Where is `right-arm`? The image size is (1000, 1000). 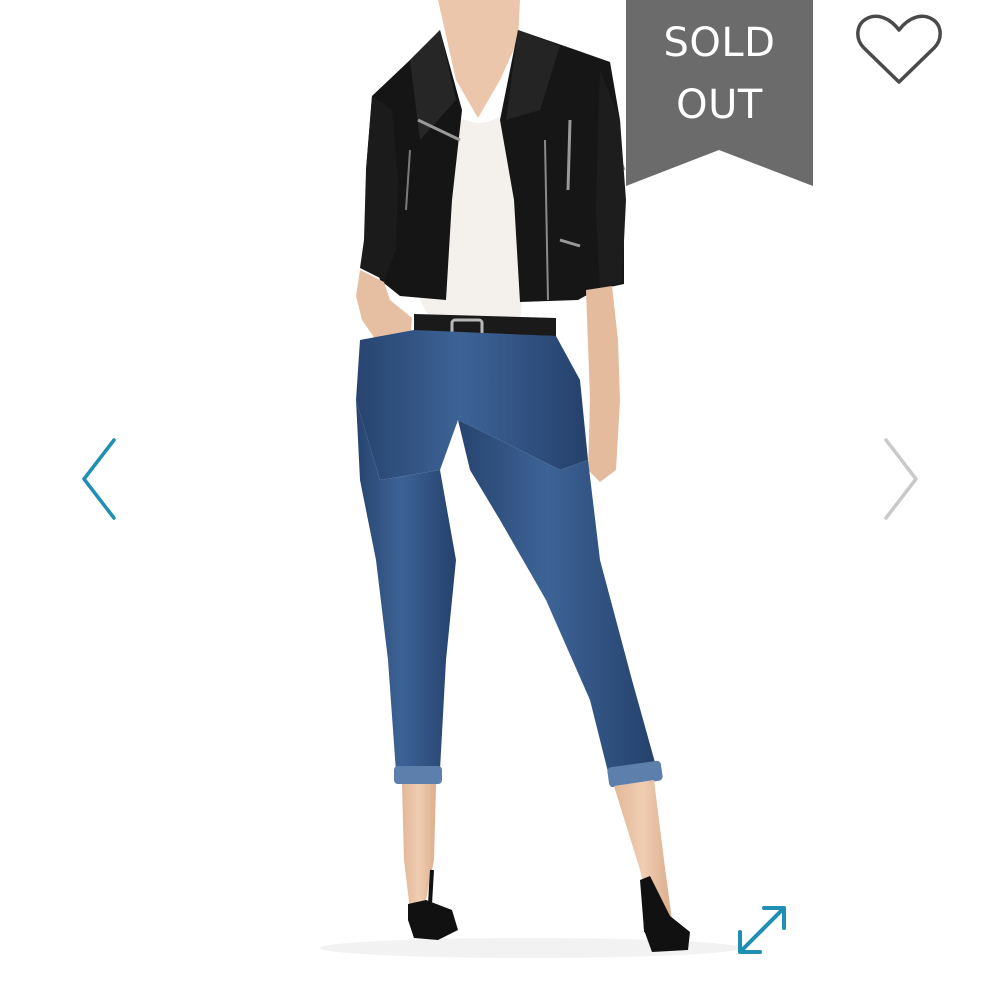
right-arm is located at coordinates (603, 384).